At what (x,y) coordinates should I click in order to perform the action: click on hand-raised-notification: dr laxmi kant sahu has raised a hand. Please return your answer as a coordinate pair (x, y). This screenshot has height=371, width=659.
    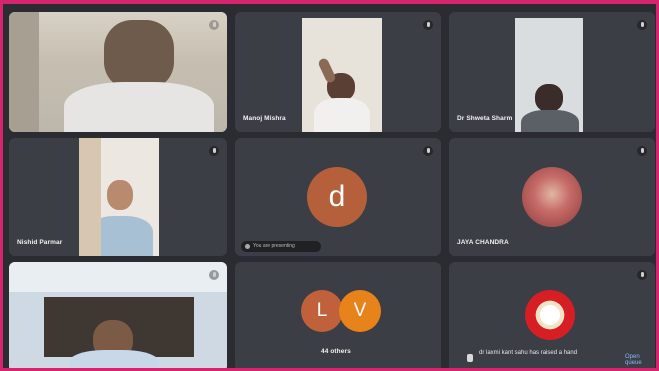
    Looking at the image, I should click on (528, 353).